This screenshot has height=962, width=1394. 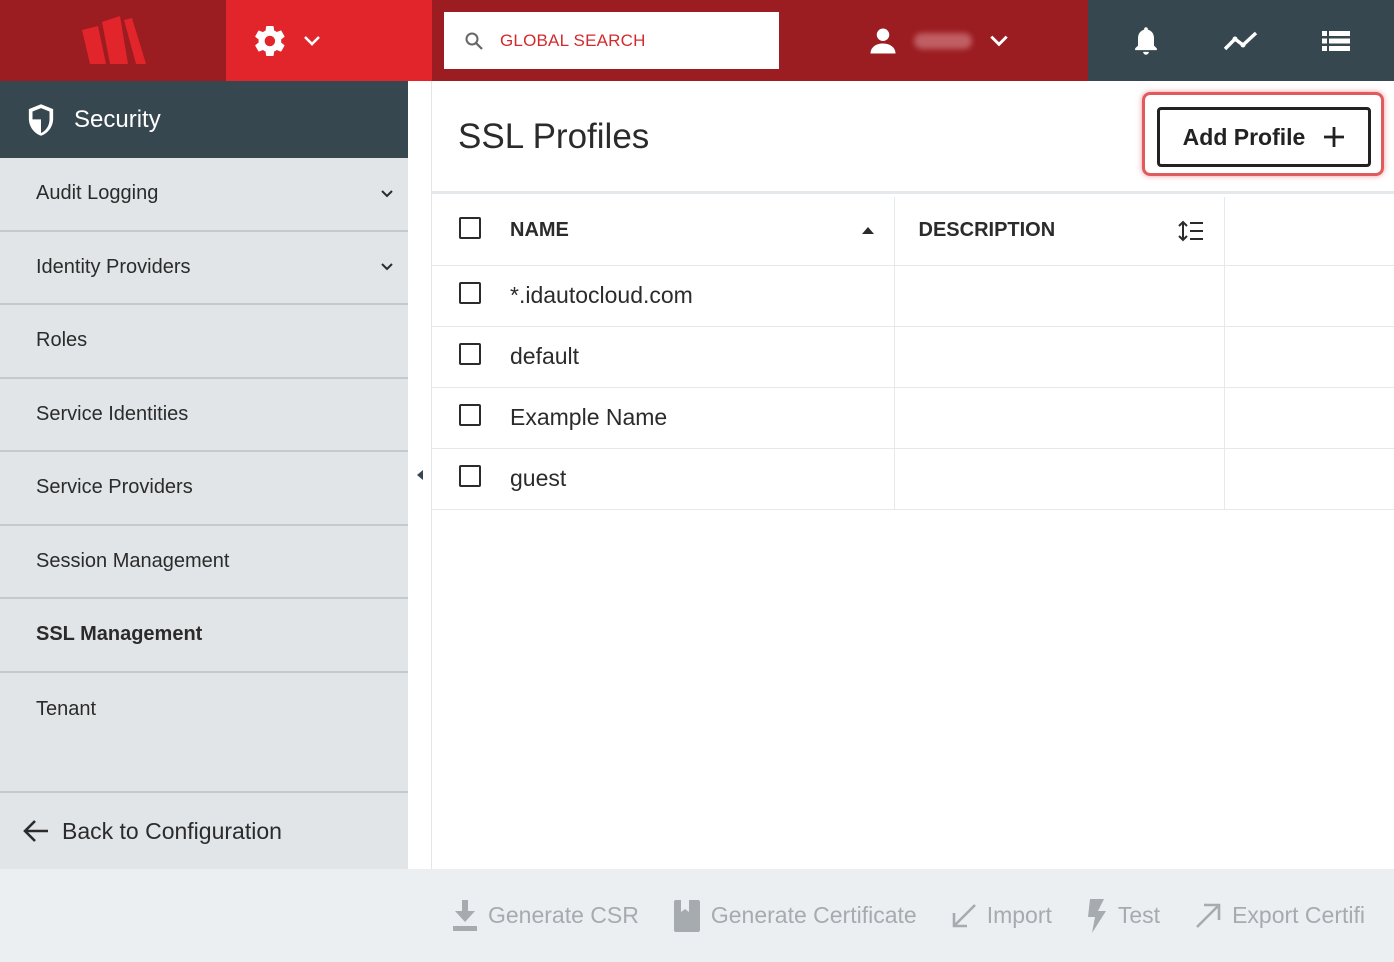 What do you see at coordinates (62, 340) in the screenshot?
I see `sidebar-item-label: Roles` at bounding box center [62, 340].